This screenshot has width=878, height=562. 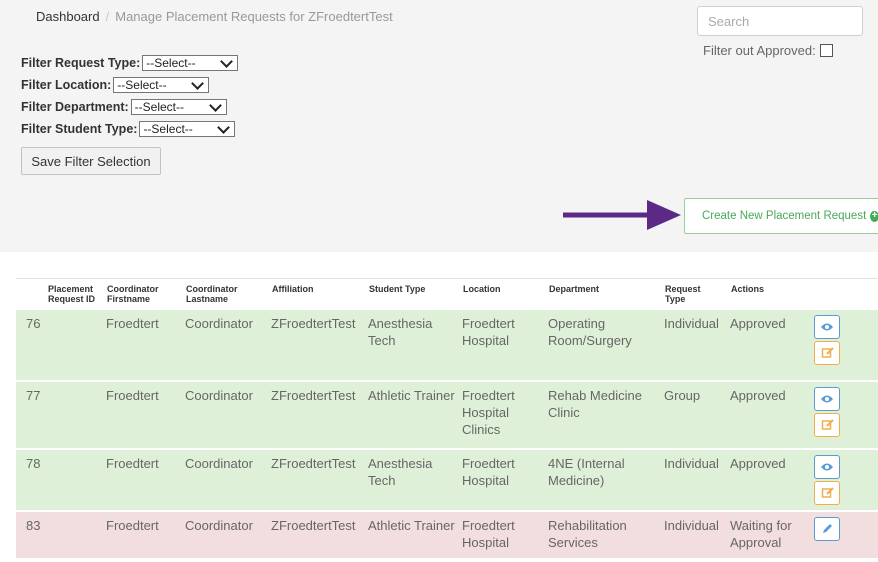 I want to click on col-header-student-type: Student Type, so click(x=412, y=294).